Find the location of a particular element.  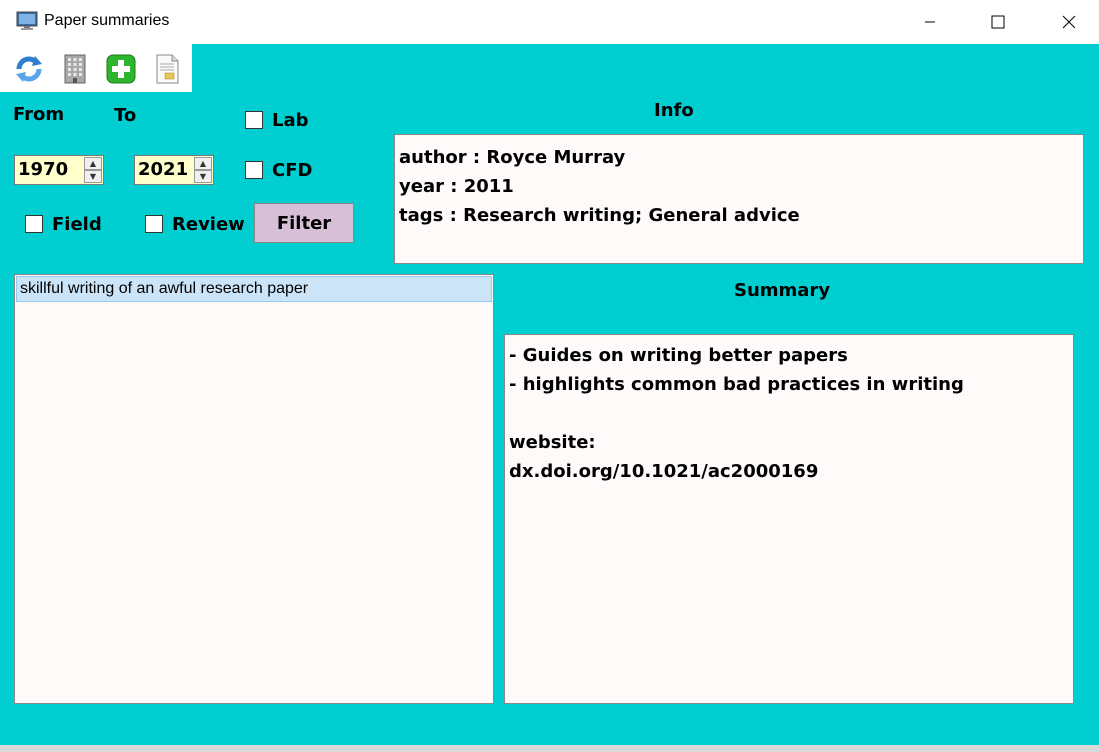

monitor-icon is located at coordinates (27, 20).